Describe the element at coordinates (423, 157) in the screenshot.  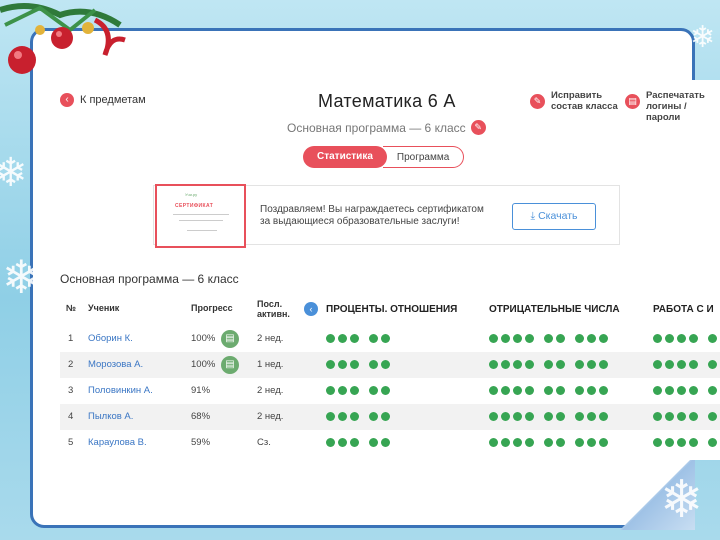
I see `tab-program: Программа` at that location.